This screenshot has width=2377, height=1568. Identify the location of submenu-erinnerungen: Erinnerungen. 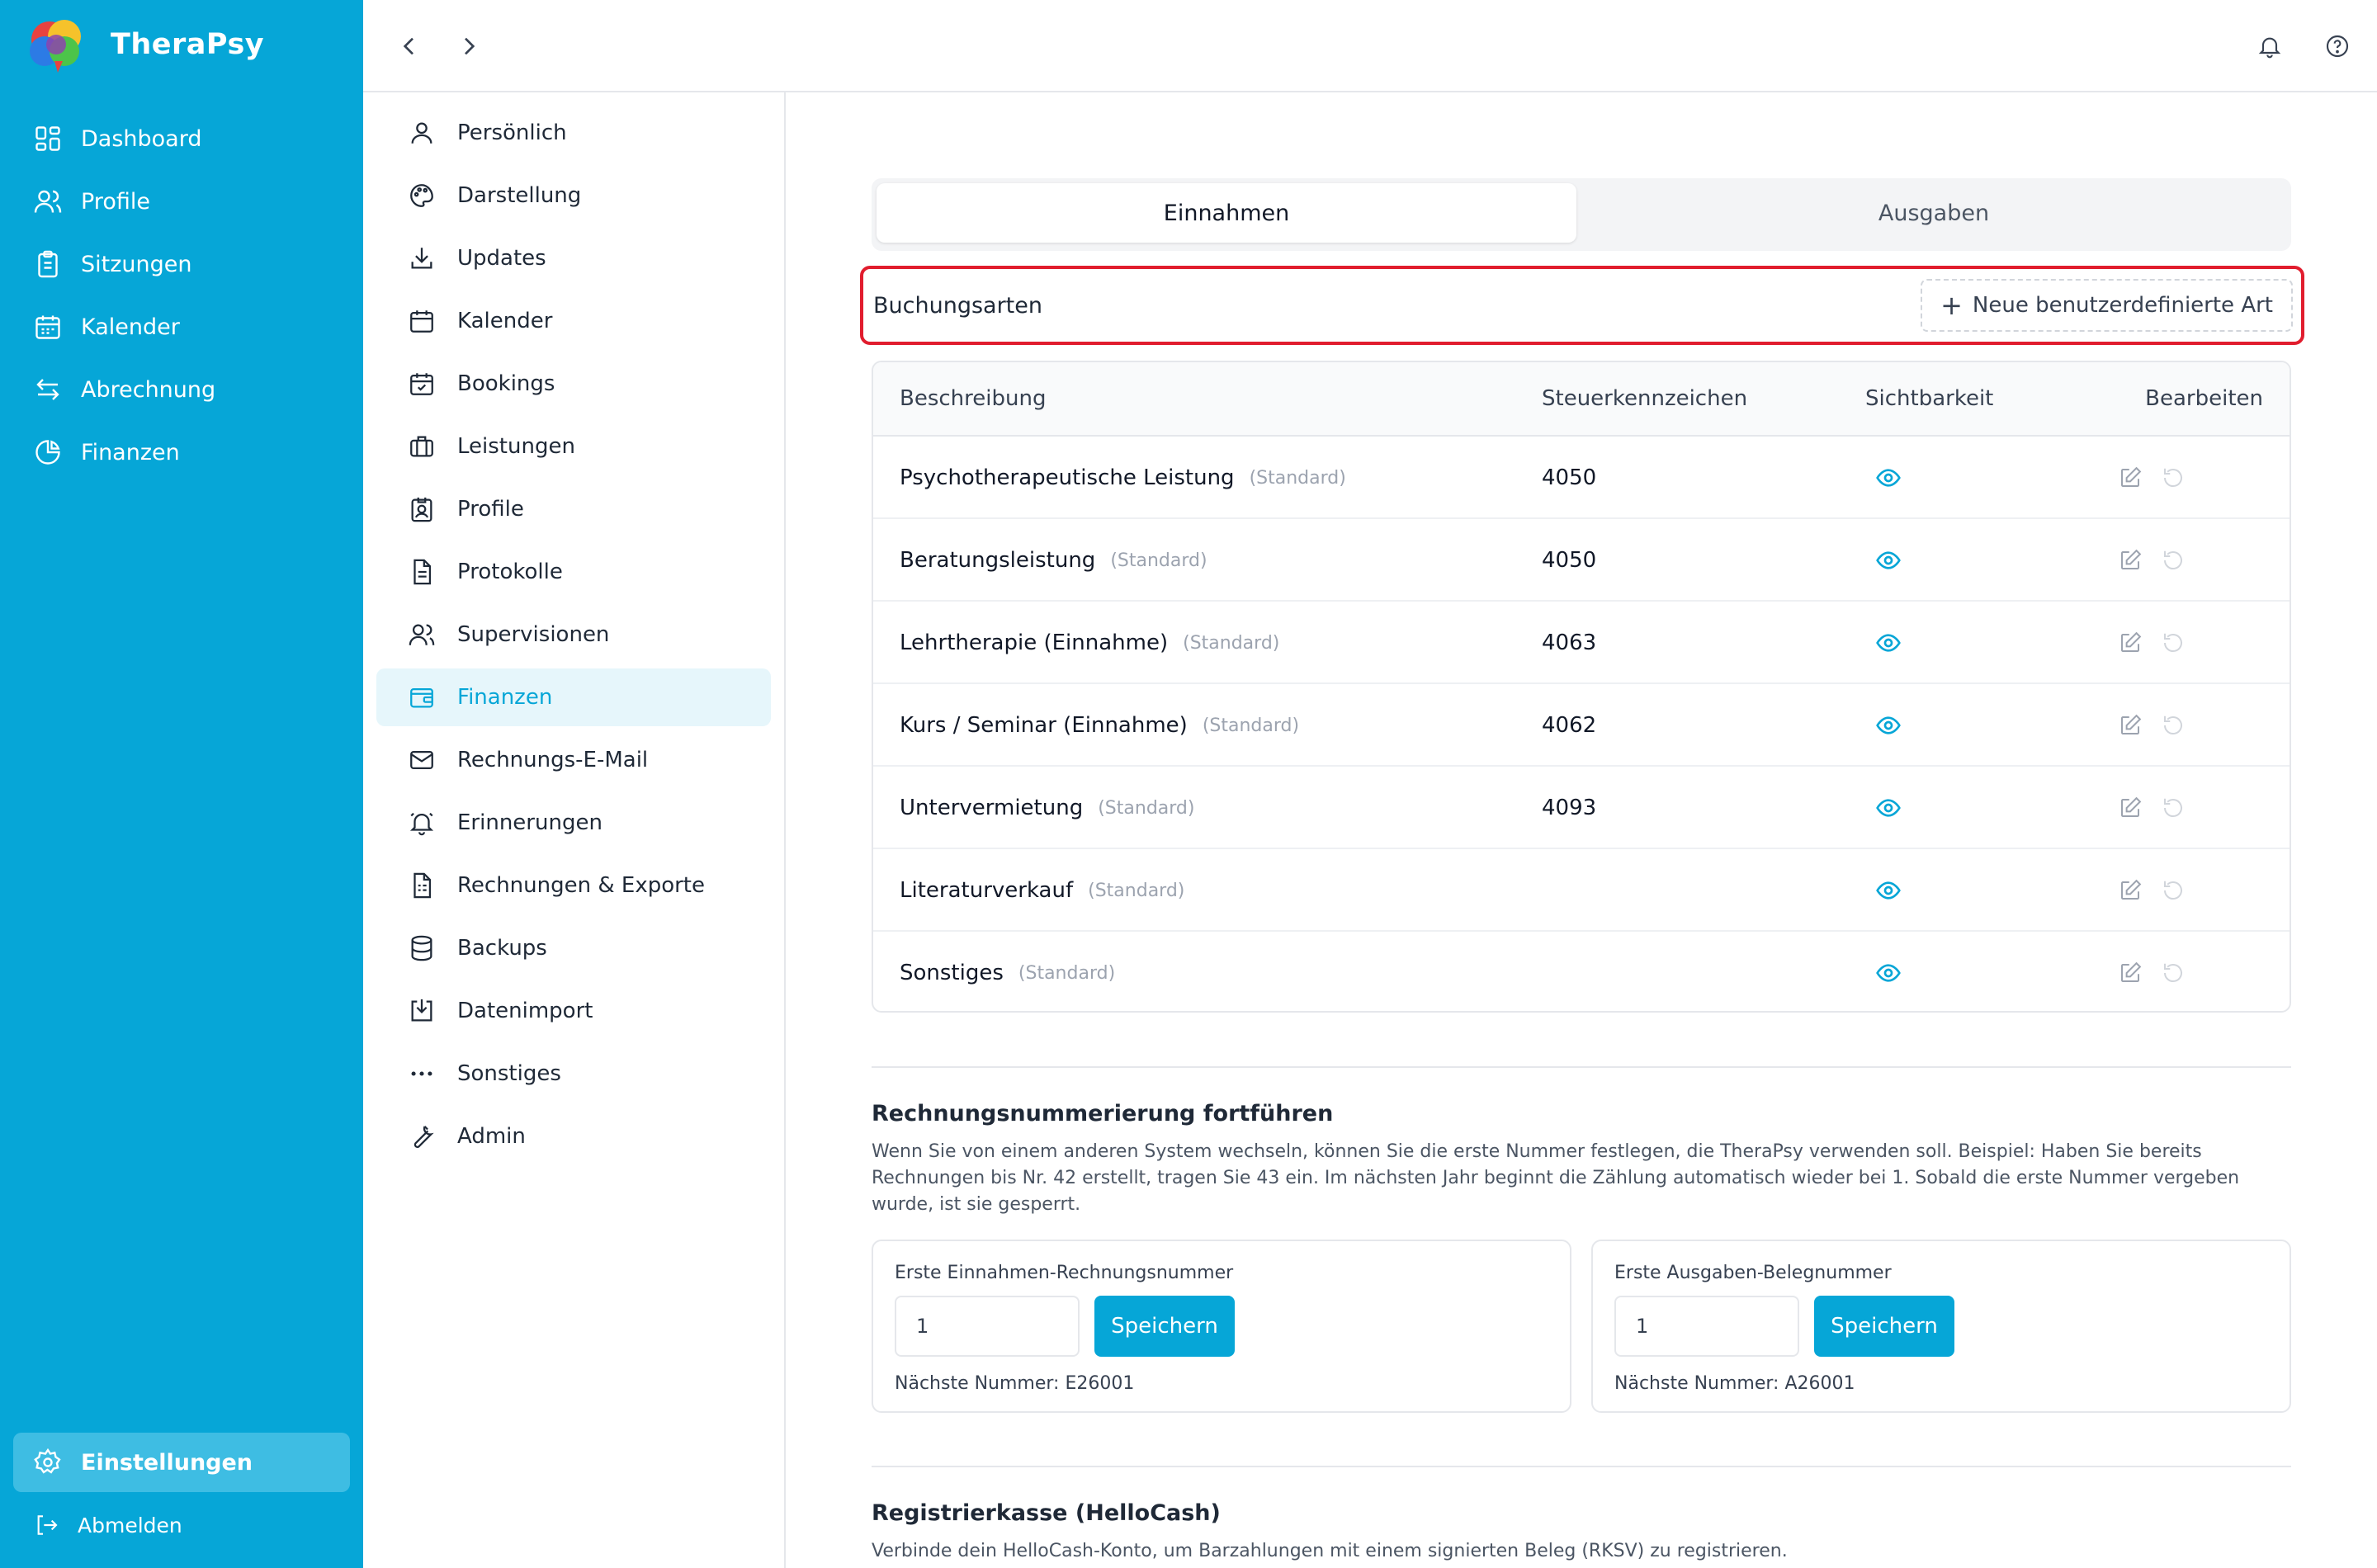
(573, 823).